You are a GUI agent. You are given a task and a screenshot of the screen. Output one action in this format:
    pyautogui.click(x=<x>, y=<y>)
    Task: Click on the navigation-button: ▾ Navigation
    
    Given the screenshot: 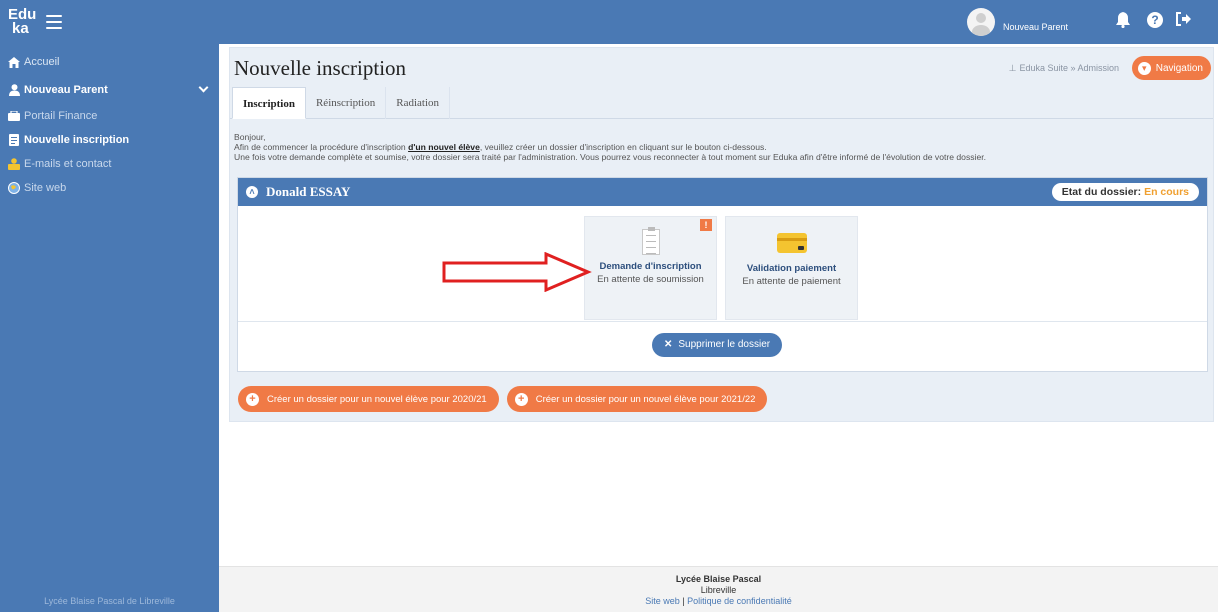 What is the action you would take?
    pyautogui.click(x=1171, y=68)
    